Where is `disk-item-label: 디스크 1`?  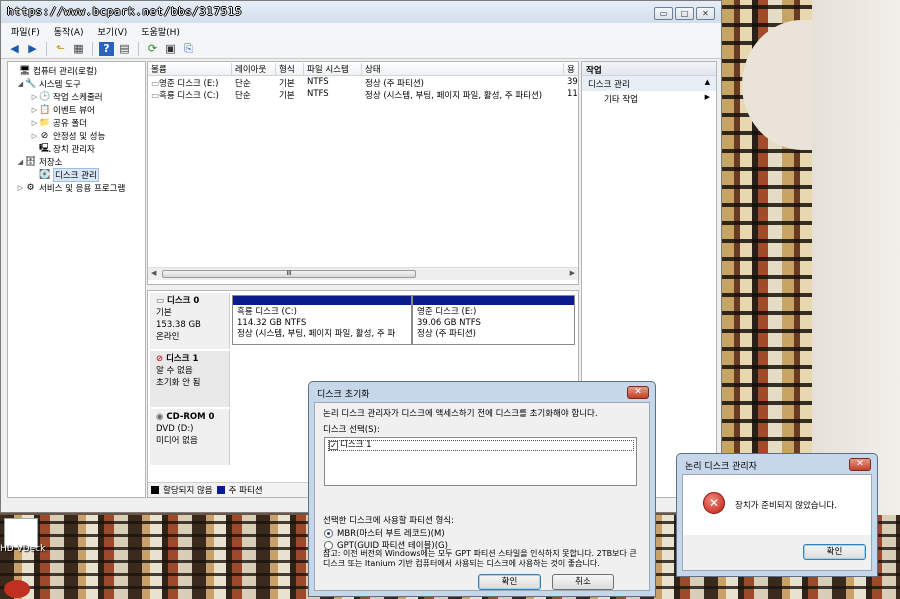 disk-item-label: 디스크 1 is located at coordinates (356, 445).